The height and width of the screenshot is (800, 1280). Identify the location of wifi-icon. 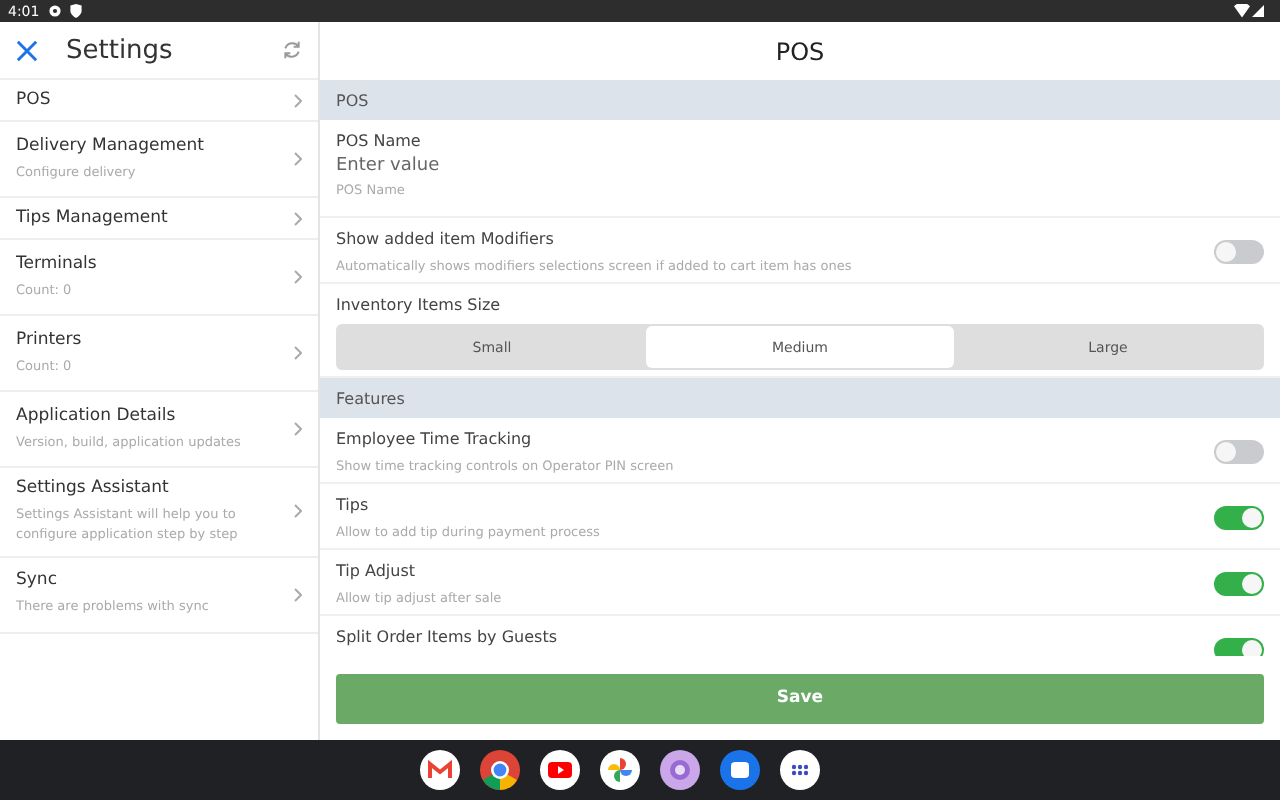
(1242, 11).